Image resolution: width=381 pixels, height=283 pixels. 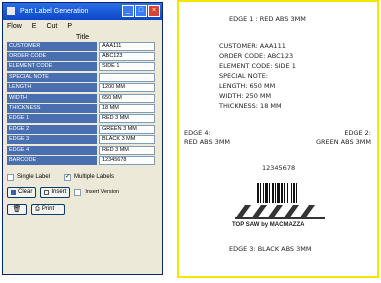 I want to click on edge-1-input: RED 3 MM, so click(x=127, y=119).